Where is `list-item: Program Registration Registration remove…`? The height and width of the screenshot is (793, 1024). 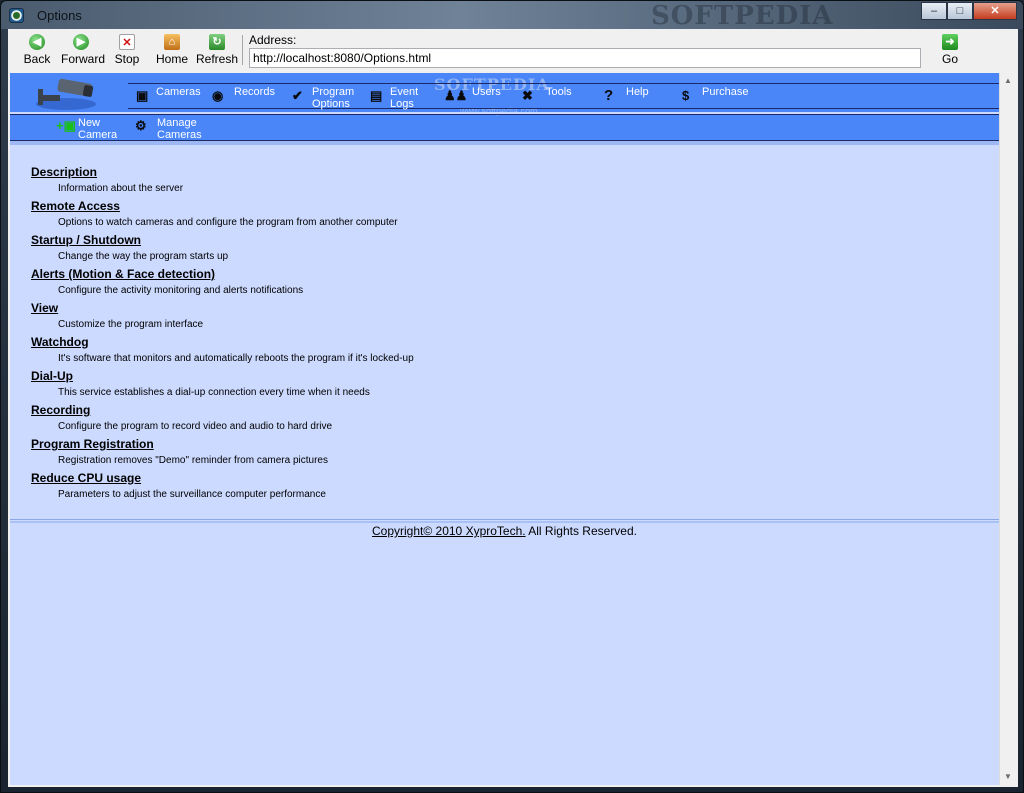
list-item: Program Registration Registration remove… is located at coordinates (179, 451).